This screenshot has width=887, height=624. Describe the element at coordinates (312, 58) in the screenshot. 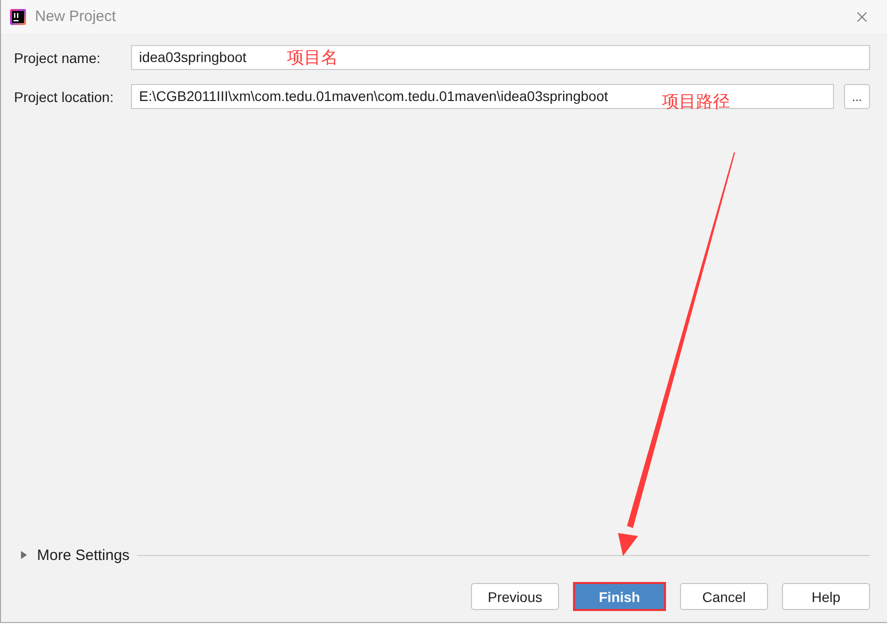

I see `annotation-label: 项目名` at that location.